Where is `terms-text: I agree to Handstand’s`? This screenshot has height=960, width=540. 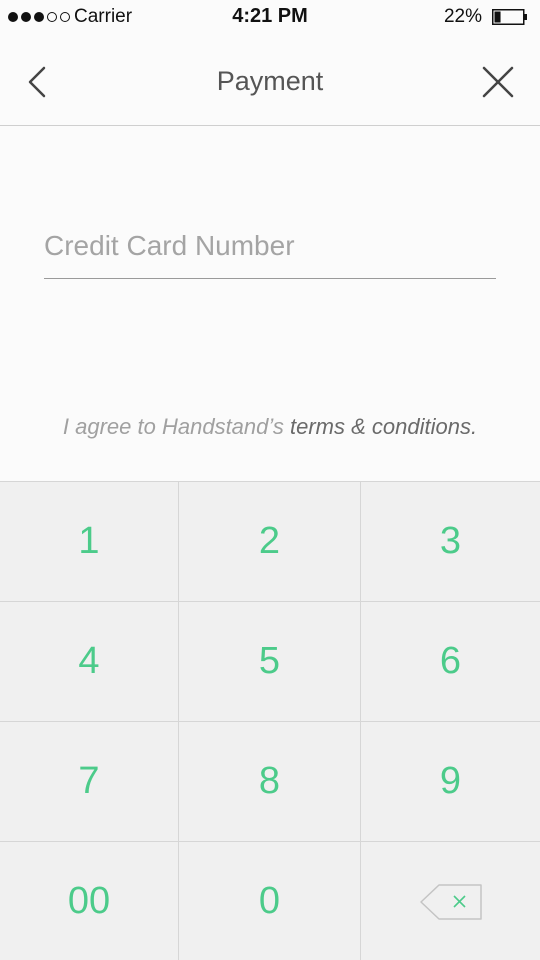
terms-text: I agree to Handstand’s is located at coordinates (176, 426).